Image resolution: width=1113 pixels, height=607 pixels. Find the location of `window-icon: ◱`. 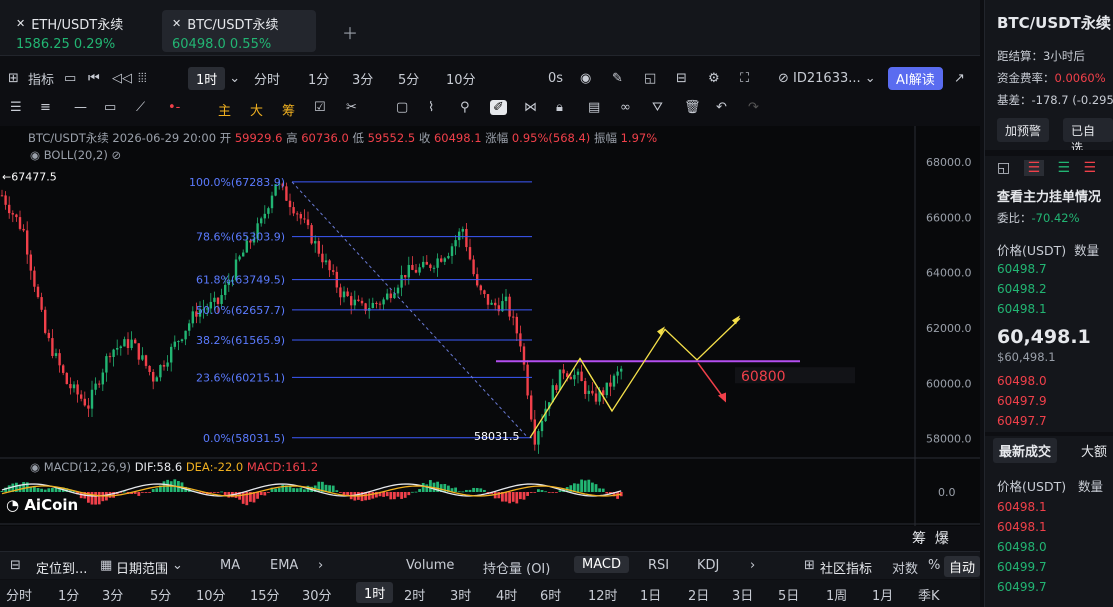

window-icon: ◱ is located at coordinates (650, 78).